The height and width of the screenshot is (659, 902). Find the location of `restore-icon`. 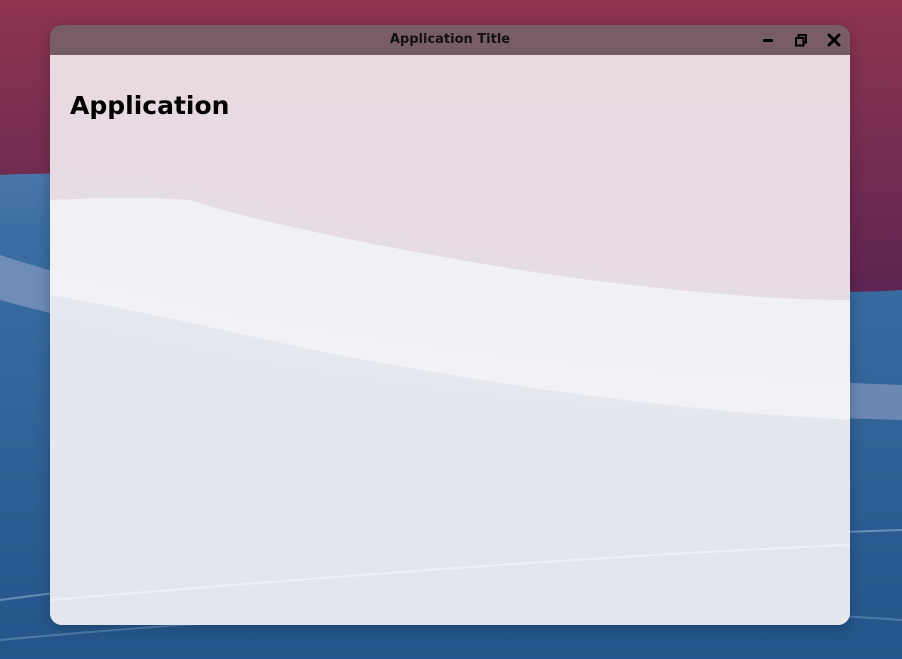

restore-icon is located at coordinates (801, 40).